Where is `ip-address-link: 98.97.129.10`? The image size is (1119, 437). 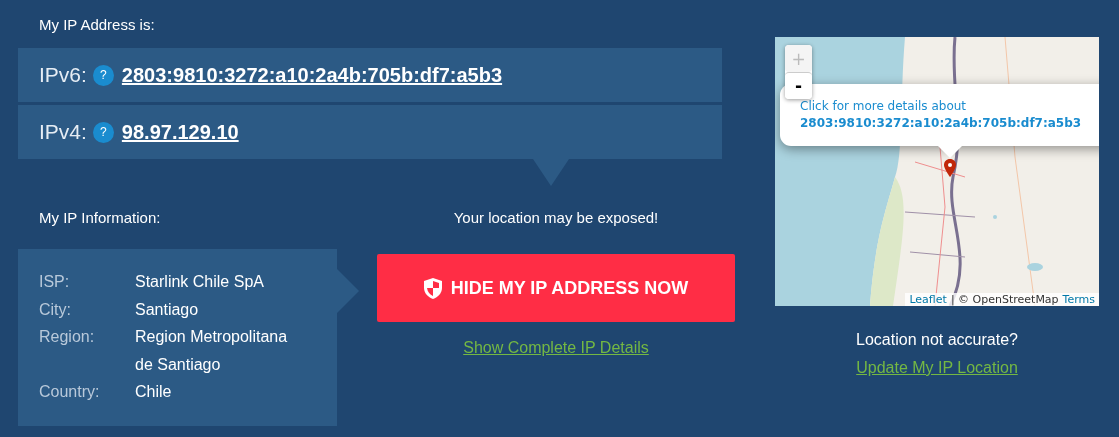 ip-address-link: 98.97.129.10 is located at coordinates (180, 132).